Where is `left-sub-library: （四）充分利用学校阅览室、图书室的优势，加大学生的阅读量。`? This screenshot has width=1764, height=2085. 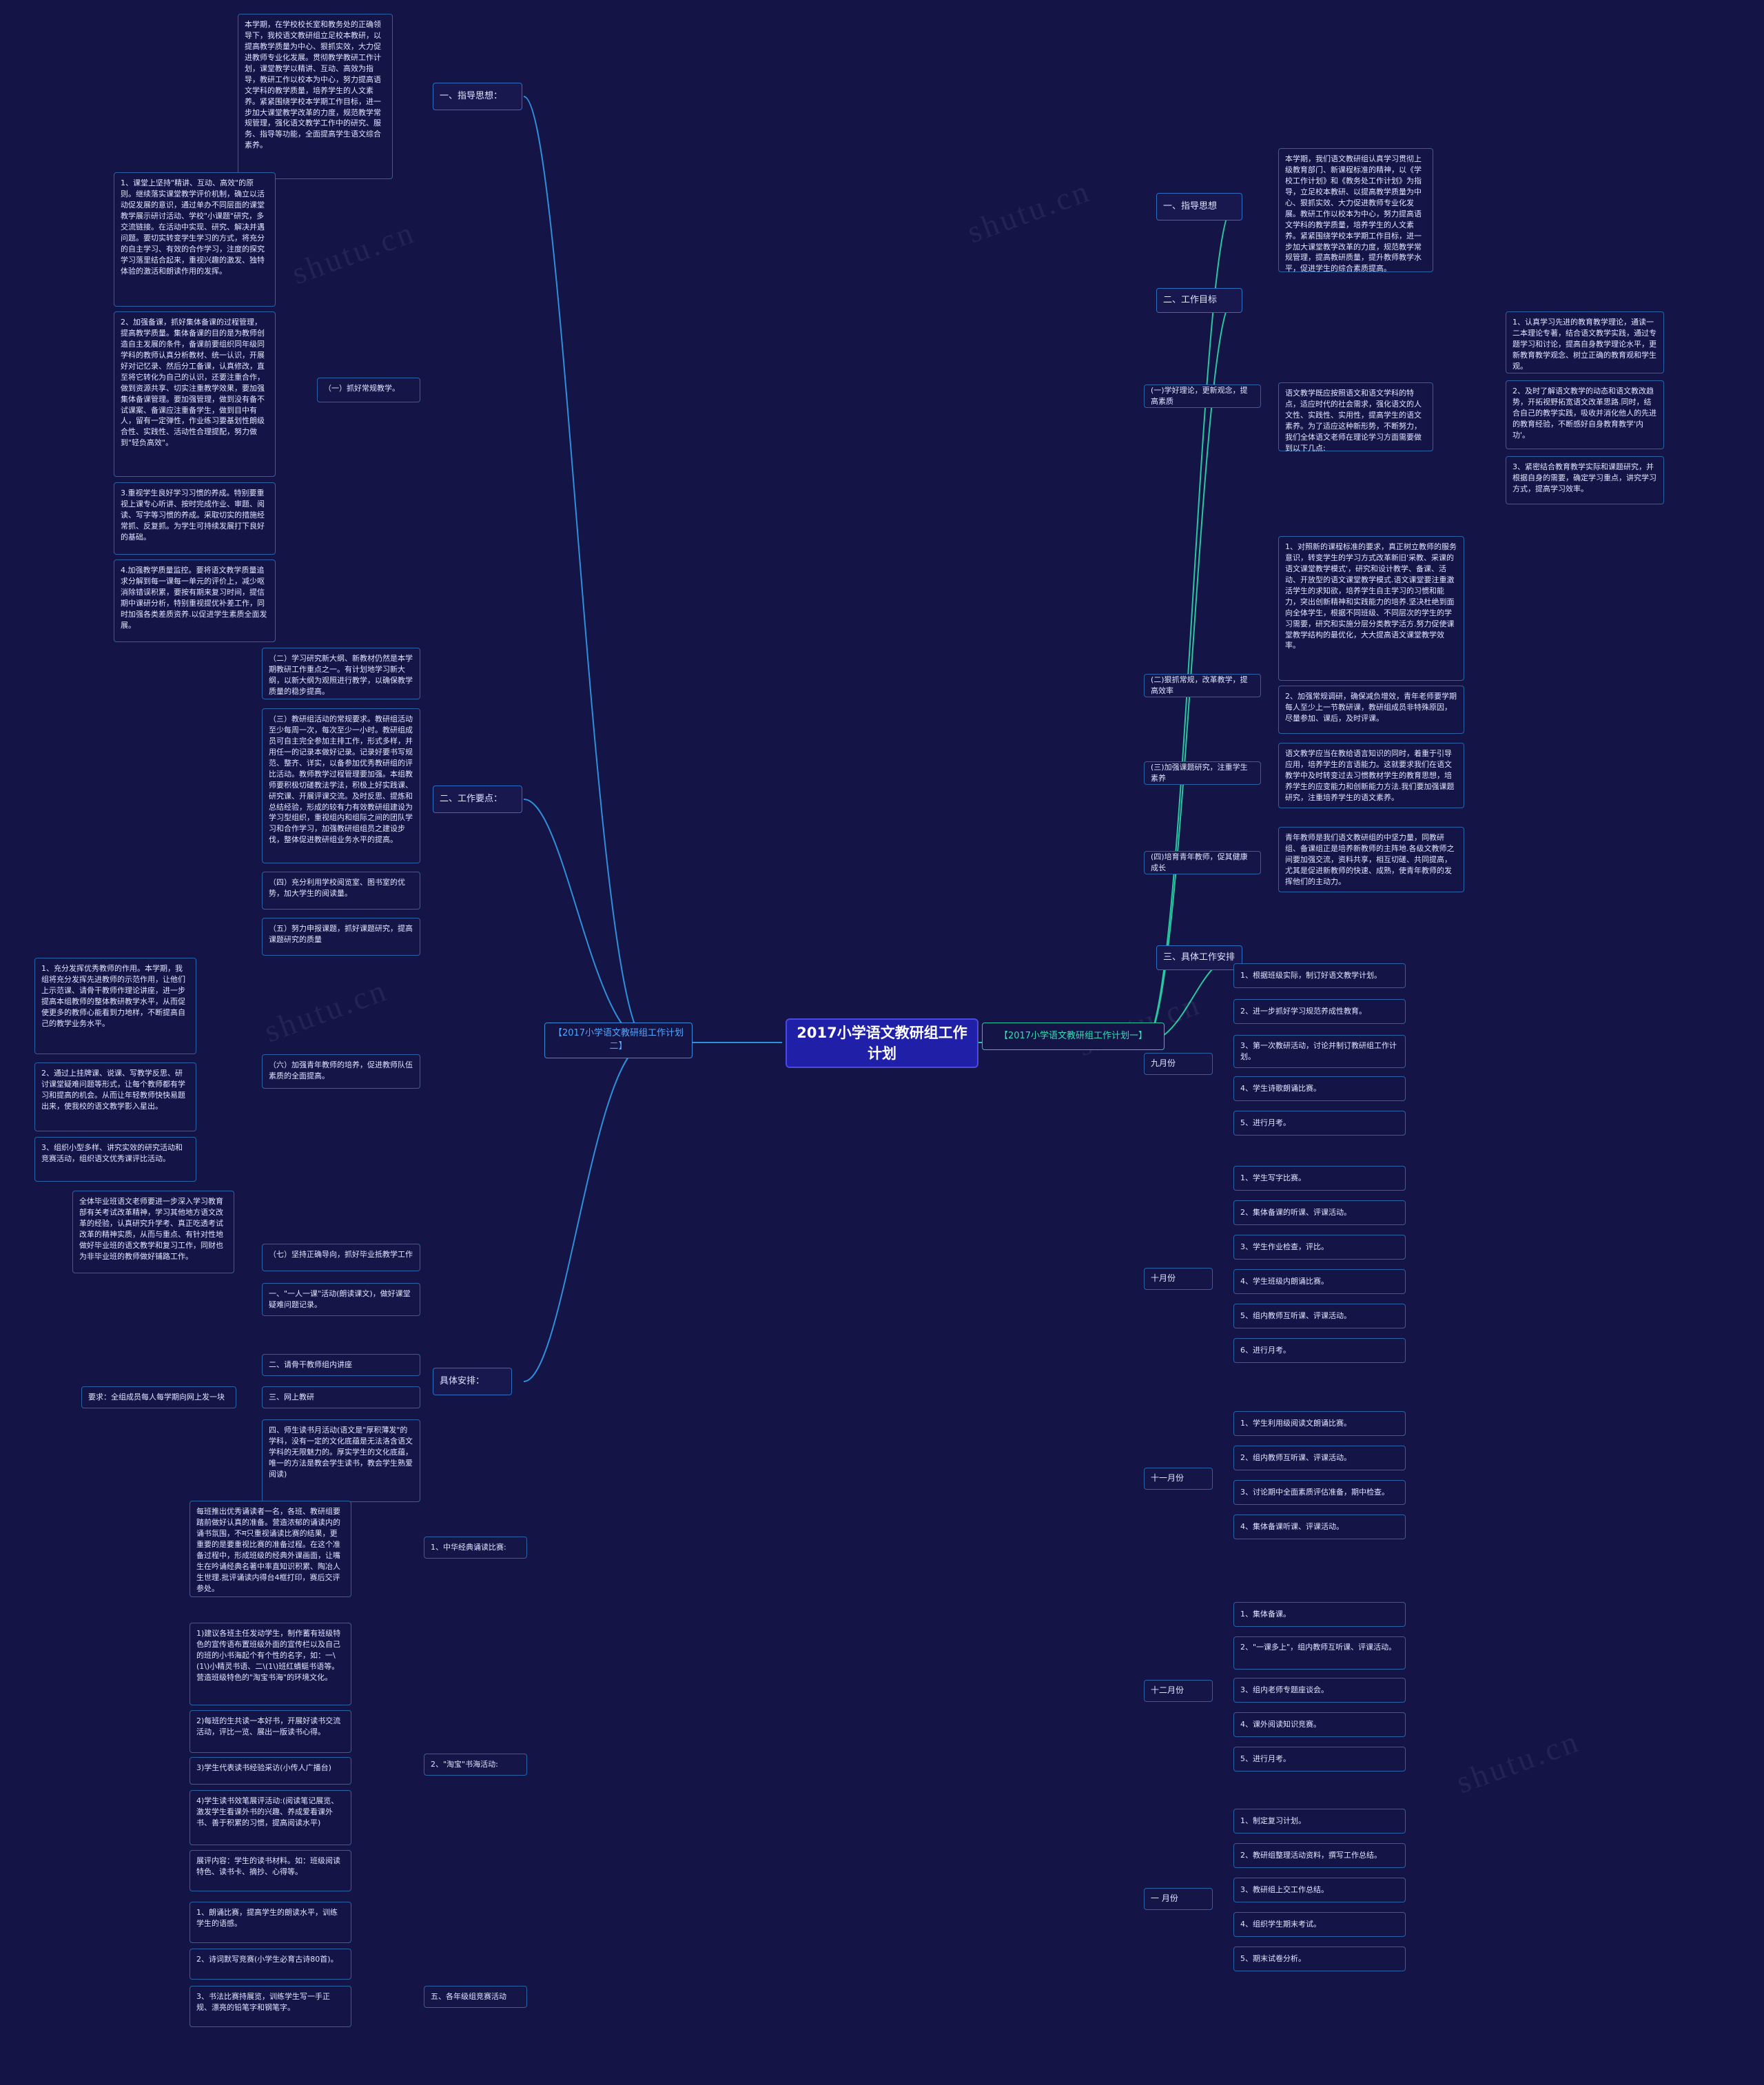
left-sub-library: （四）充分利用学校阅览室、图书室的优势，加大学生的阅读量。 is located at coordinates (341, 891).